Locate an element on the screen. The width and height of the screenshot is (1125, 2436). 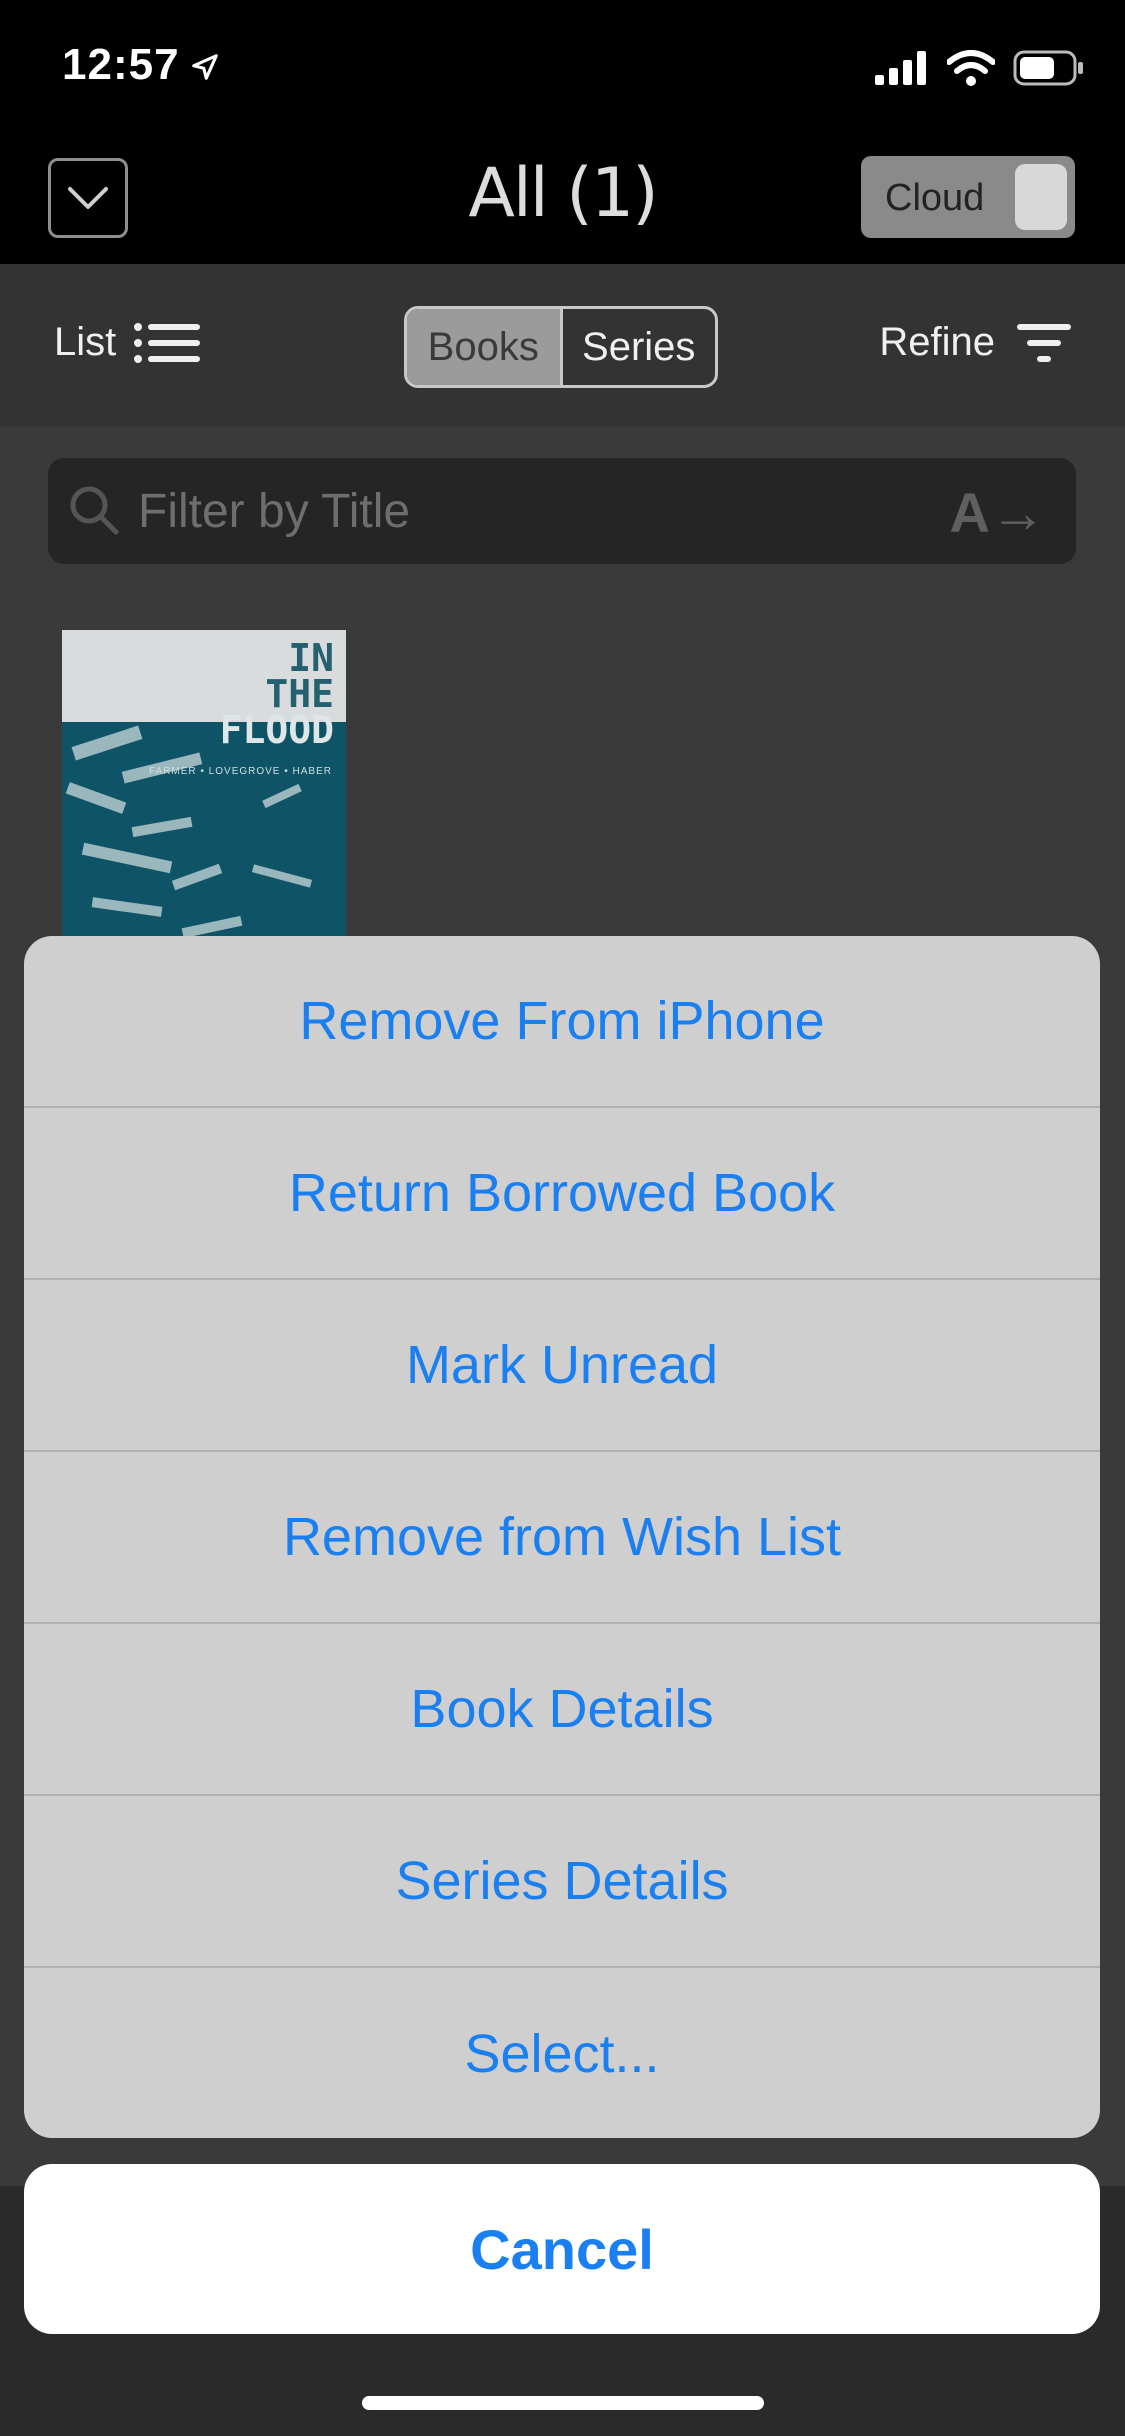
cloud-toggle-knob is located at coordinates (1041, 197).